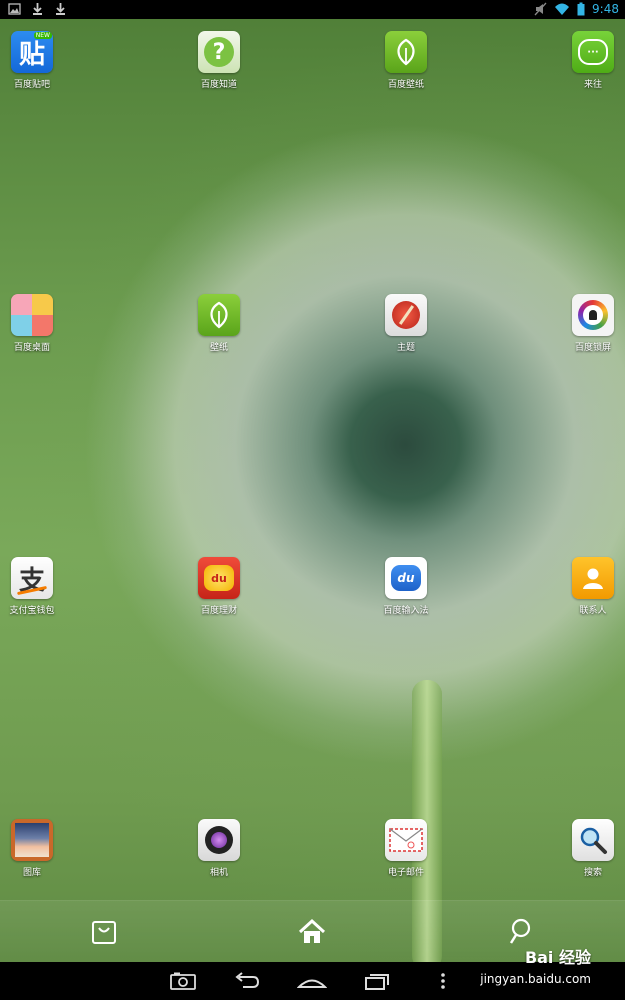 The width and height of the screenshot is (625, 1000). What do you see at coordinates (14, 9) in the screenshot?
I see `image-notification-icon` at bounding box center [14, 9].